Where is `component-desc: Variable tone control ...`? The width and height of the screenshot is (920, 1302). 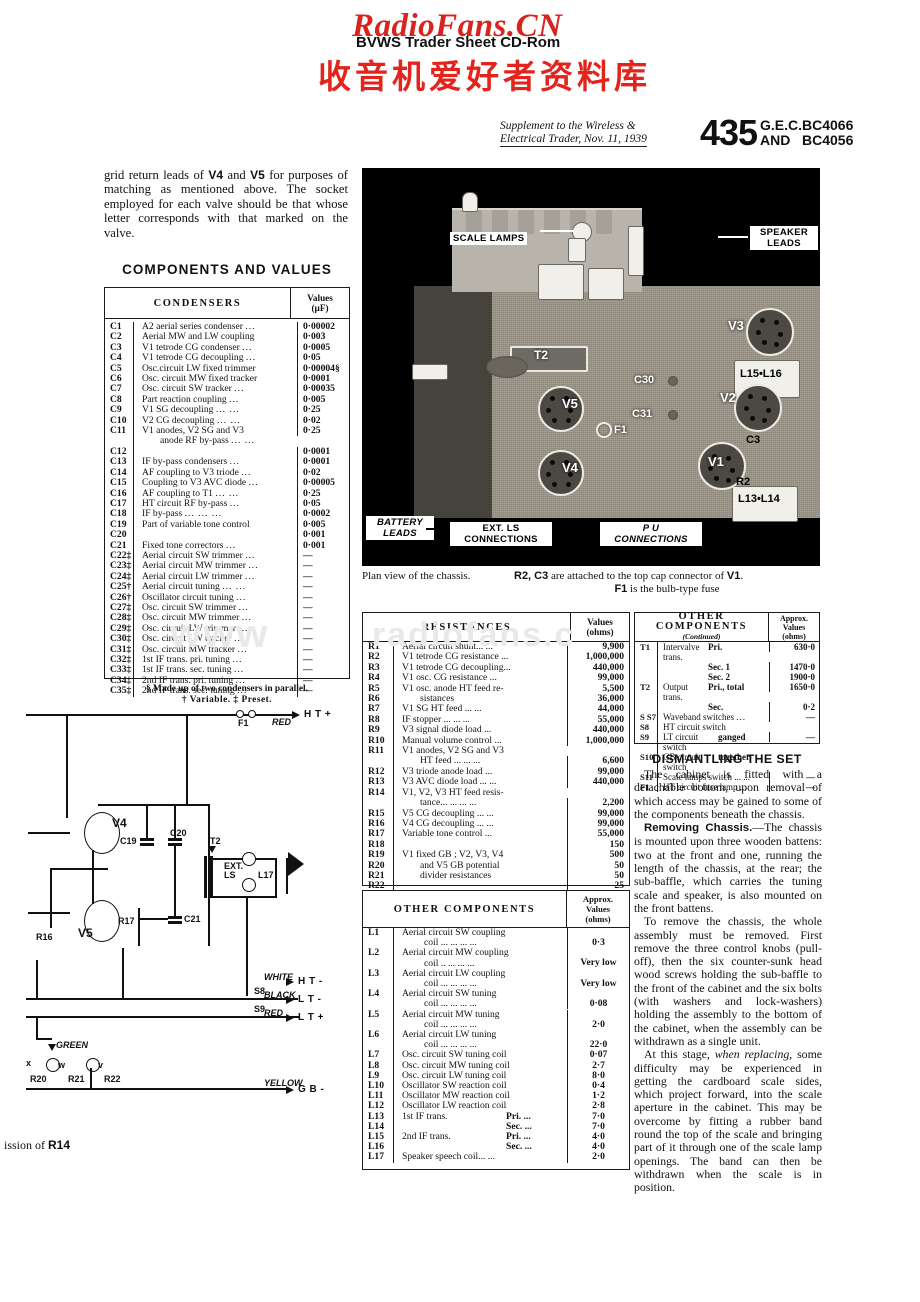
component-desc: Variable tone control ... is located at coordinates (447, 834).